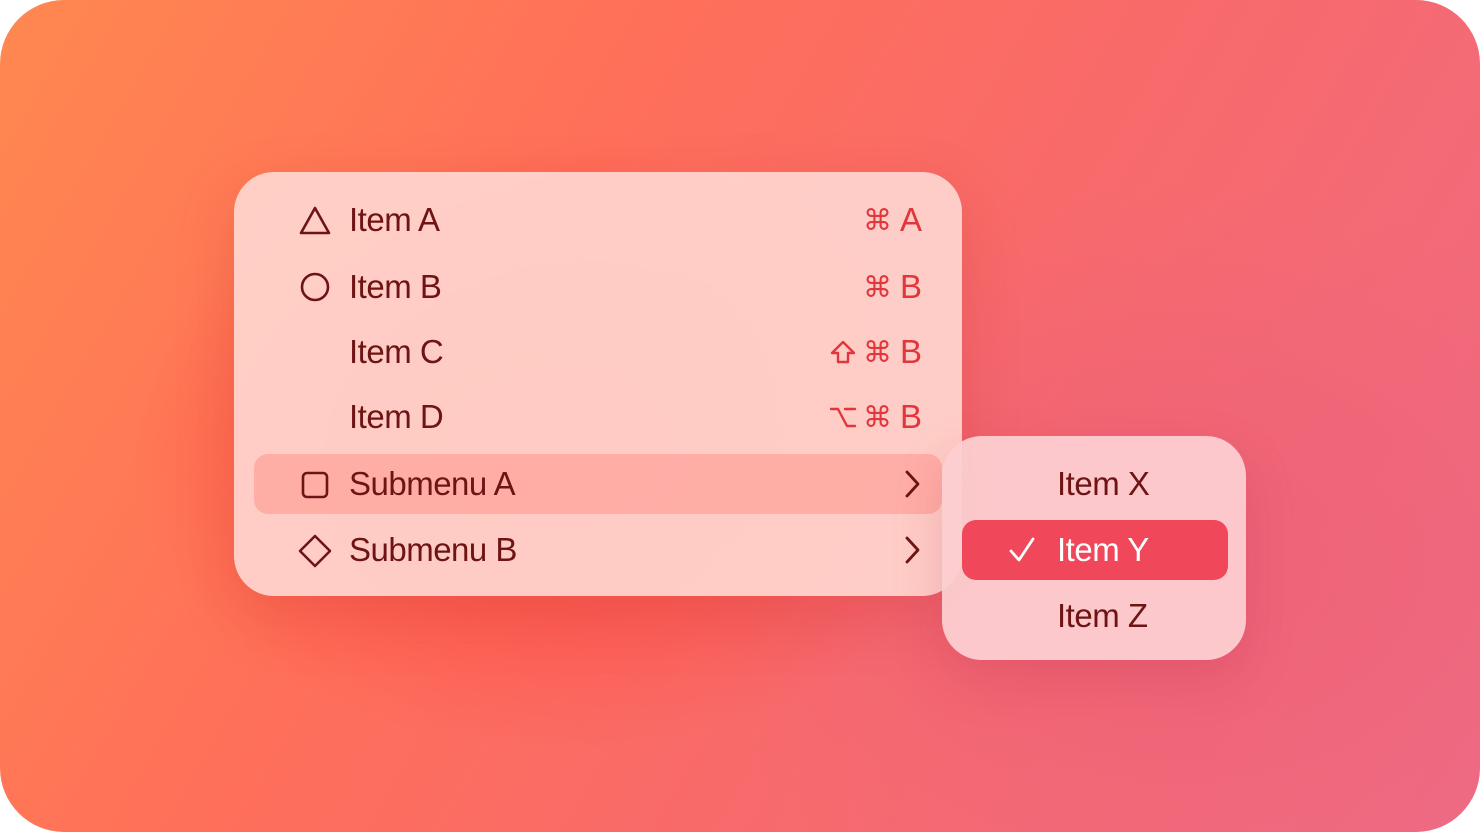 Image resolution: width=1480 pixels, height=832 pixels. What do you see at coordinates (396, 351) in the screenshot?
I see `menu-item-label: Item C` at bounding box center [396, 351].